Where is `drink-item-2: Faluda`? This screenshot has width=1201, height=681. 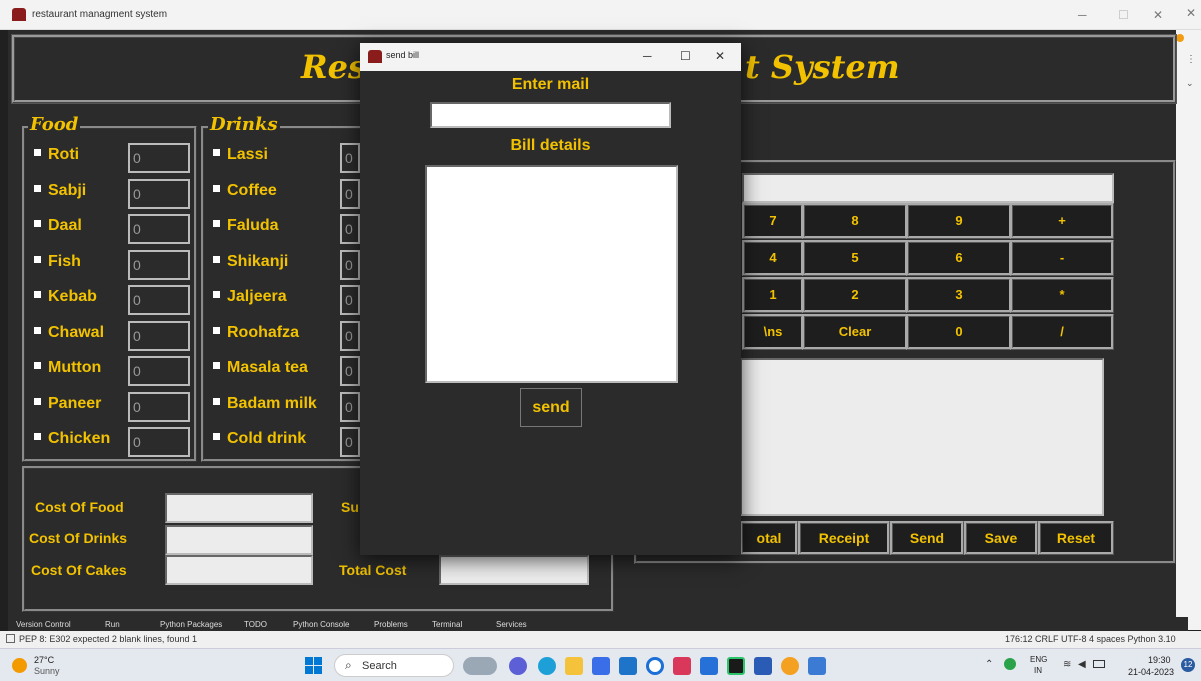
drink-item-2: Faluda is located at coordinates (246, 226).